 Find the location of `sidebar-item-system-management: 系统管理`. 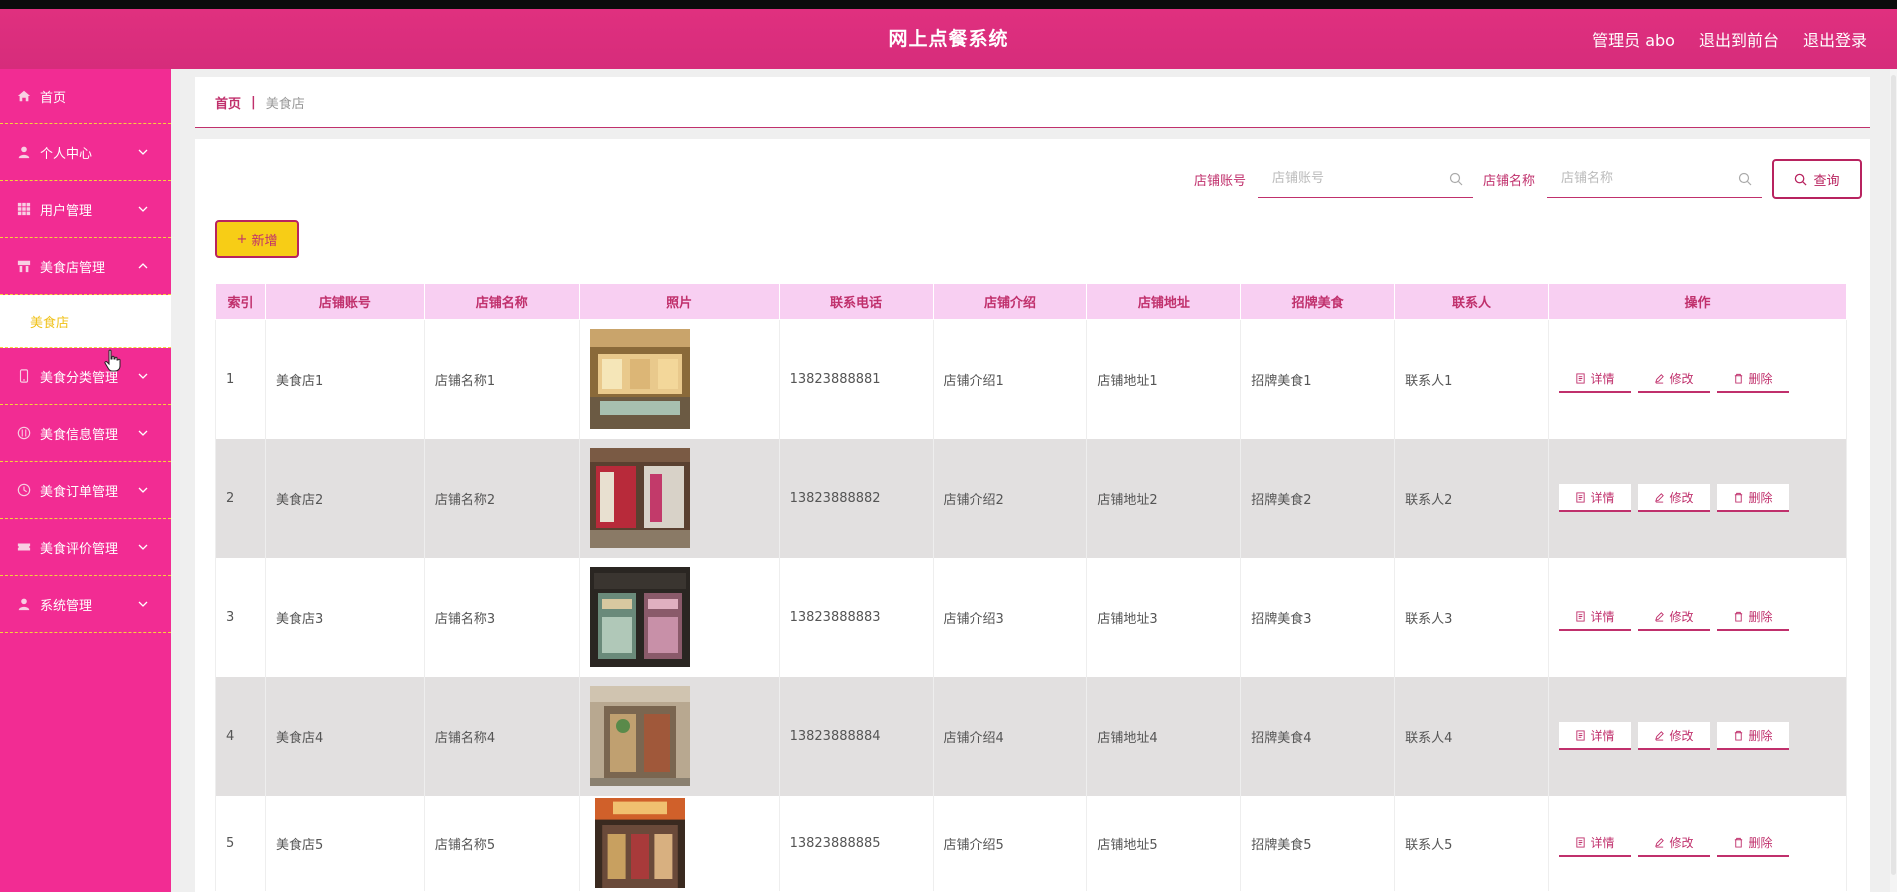

sidebar-item-system-management: 系统管理 is located at coordinates (85, 604).